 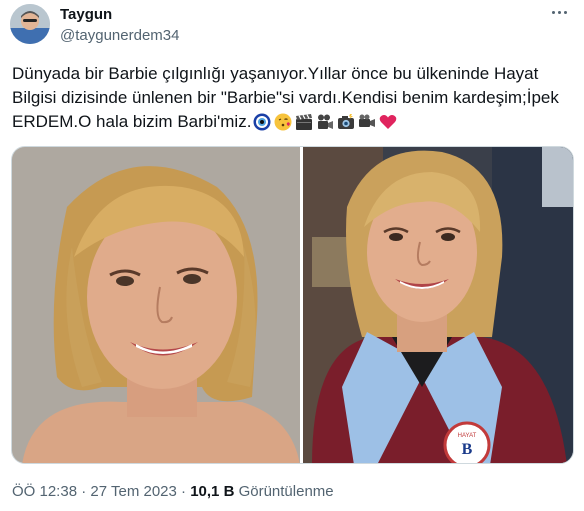 What do you see at coordinates (262, 122) in the screenshot?
I see `nazar-icon` at bounding box center [262, 122].